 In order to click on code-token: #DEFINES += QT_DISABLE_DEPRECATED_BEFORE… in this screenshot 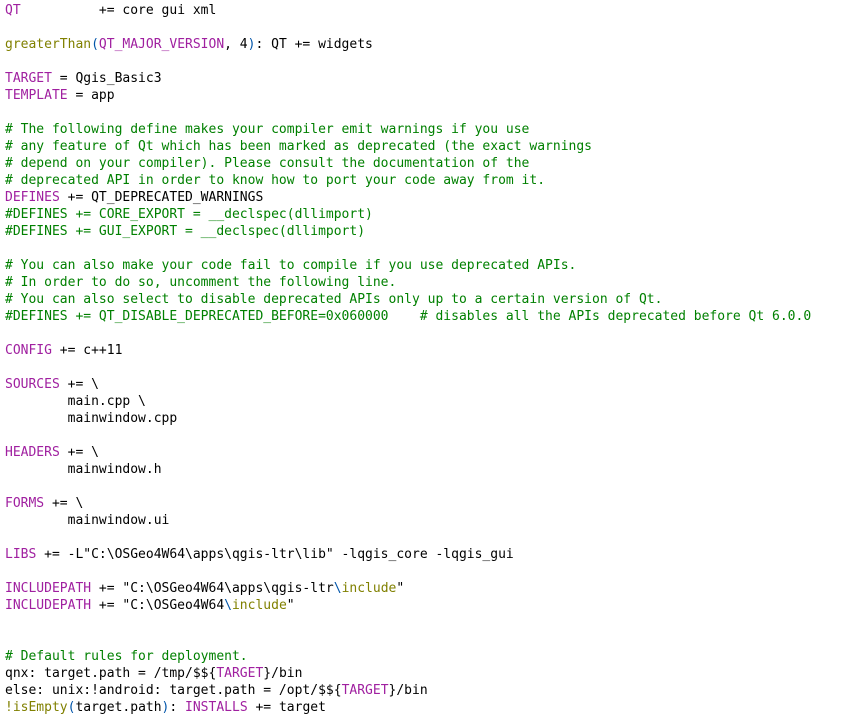, I will do `click(408, 316)`.